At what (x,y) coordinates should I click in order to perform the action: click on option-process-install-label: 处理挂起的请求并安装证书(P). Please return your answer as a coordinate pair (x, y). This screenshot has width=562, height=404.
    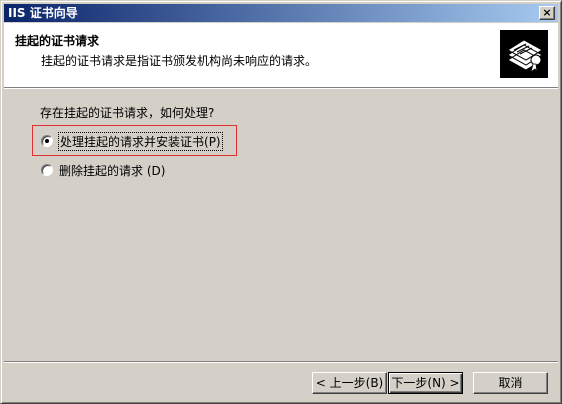
    Looking at the image, I should click on (140, 141).